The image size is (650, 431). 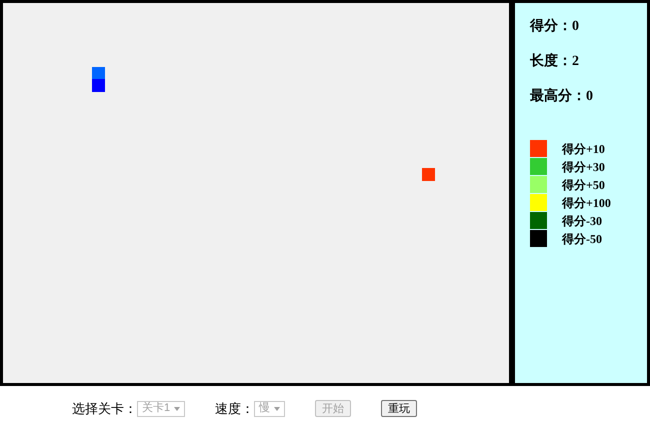 I want to click on stat-value: 2, so click(x=575, y=62).